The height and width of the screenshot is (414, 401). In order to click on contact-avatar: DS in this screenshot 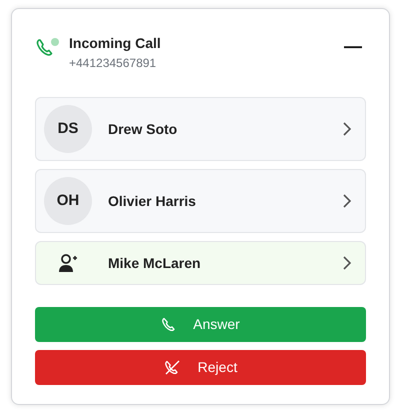, I will do `click(68, 129)`.